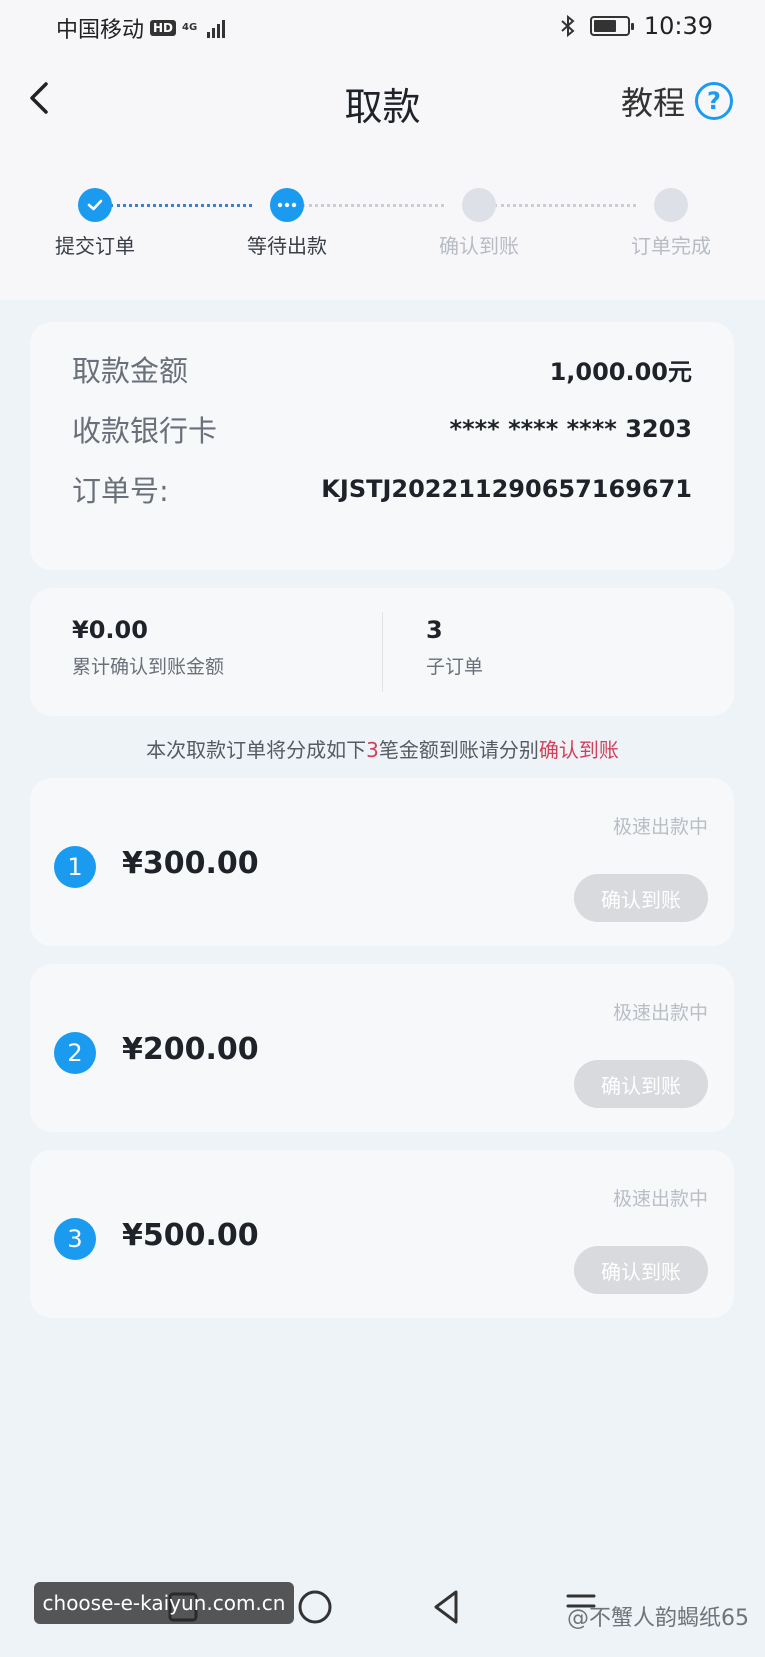 This screenshot has width=765, height=1657. What do you see at coordinates (382, 1048) in the screenshot?
I see `sub-order-card: 极速出款中 2 ¥200.00 确认到账` at bounding box center [382, 1048].